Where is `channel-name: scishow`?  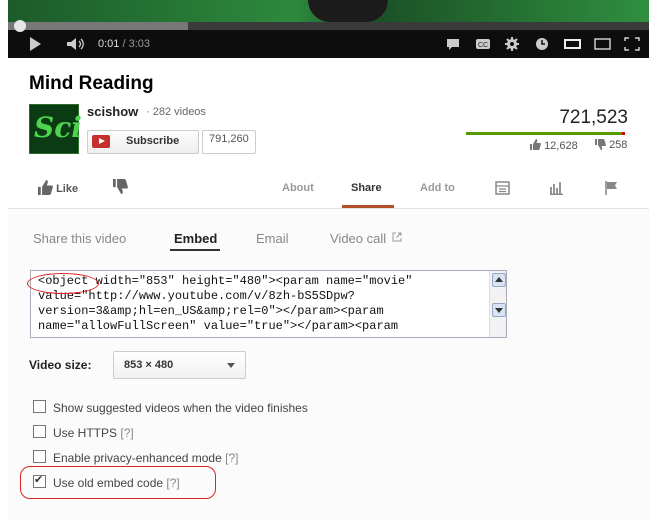 channel-name: scishow is located at coordinates (112, 111).